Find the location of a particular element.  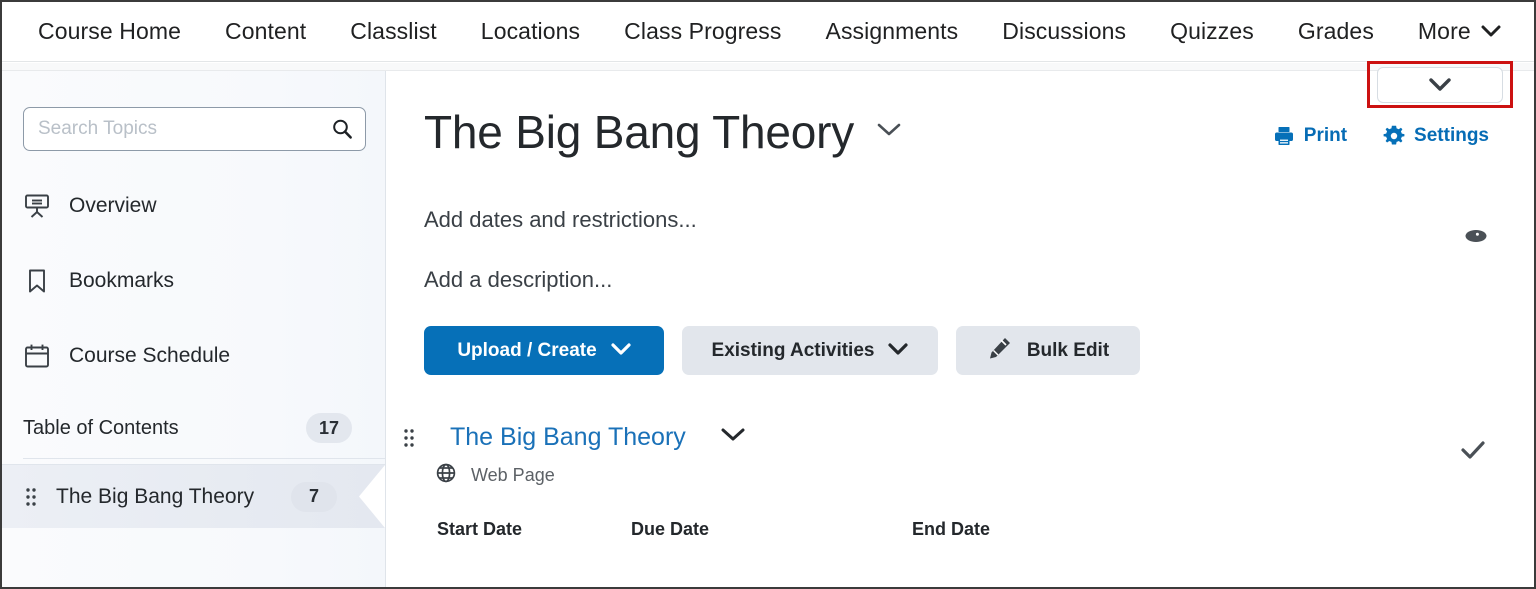

presentation-icon is located at coordinates (37, 206).